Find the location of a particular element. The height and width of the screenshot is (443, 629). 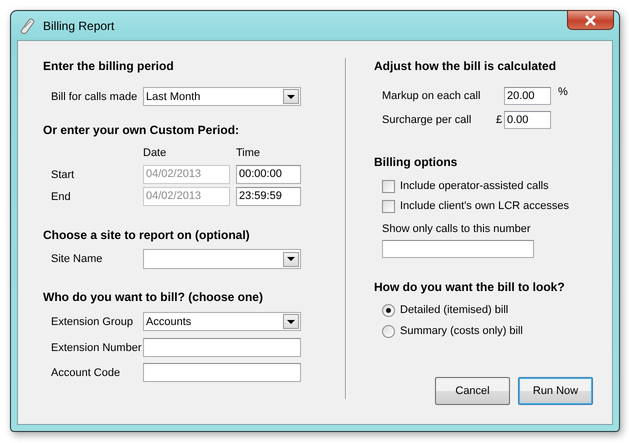

column-header: Time is located at coordinates (248, 153).